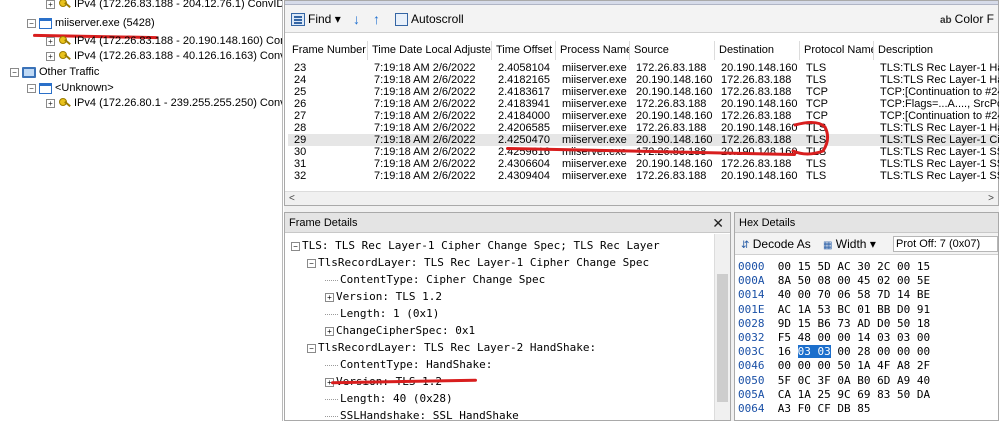 The image size is (999, 421). What do you see at coordinates (849, 245) in the screenshot?
I see `width-dropdown: ▦ Width ▾` at bounding box center [849, 245].